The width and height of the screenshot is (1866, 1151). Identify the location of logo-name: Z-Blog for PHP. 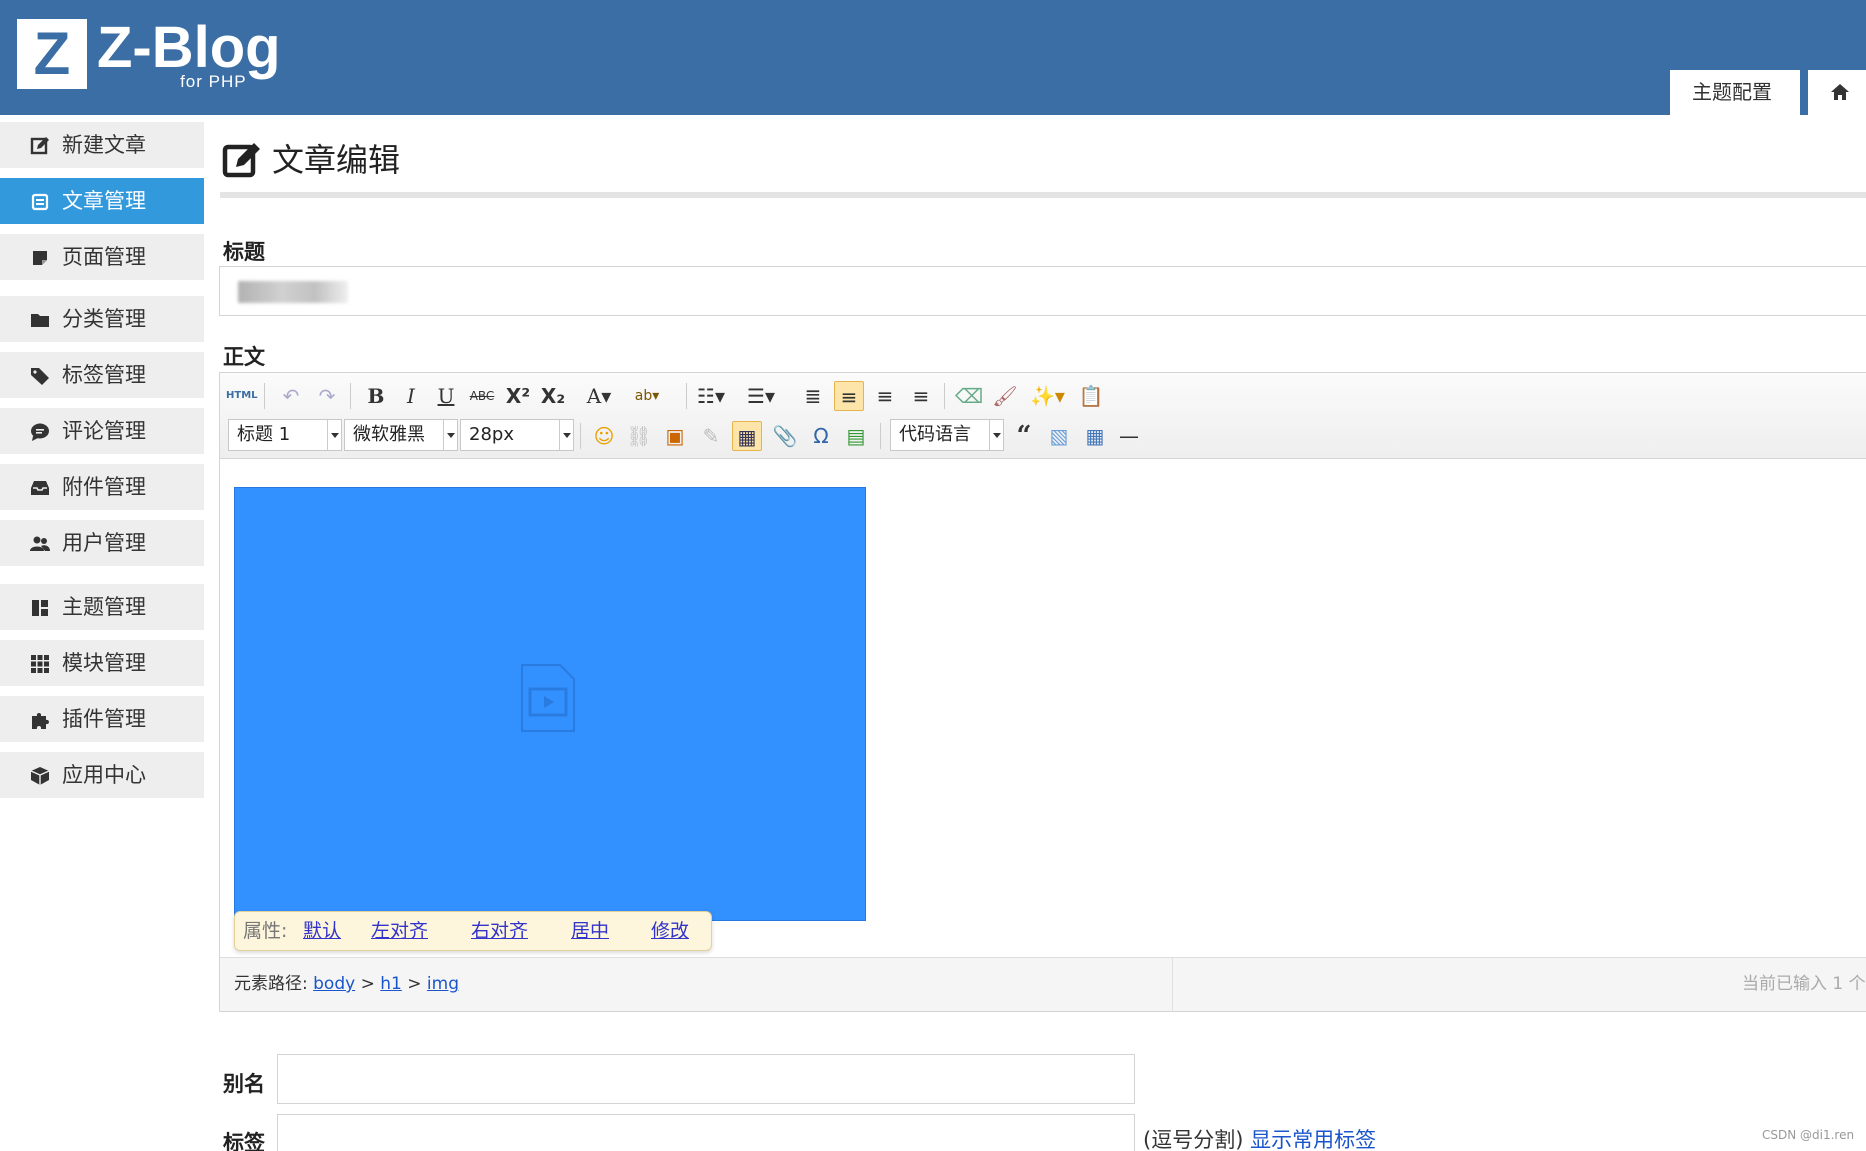
(189, 55).